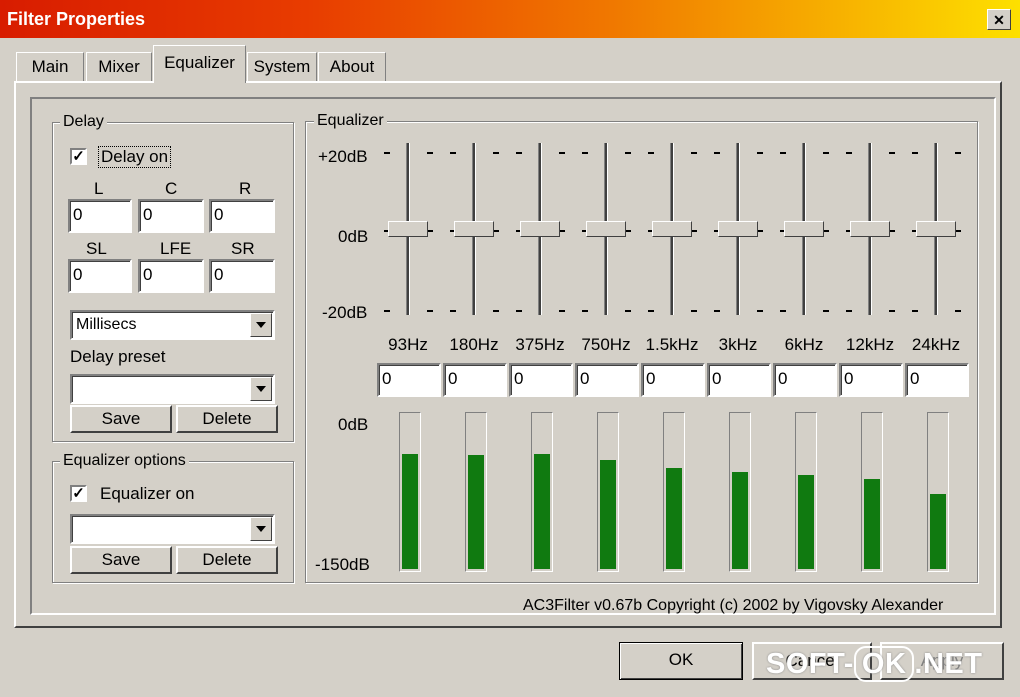  I want to click on delay-on-label: Delay on, so click(135, 157).